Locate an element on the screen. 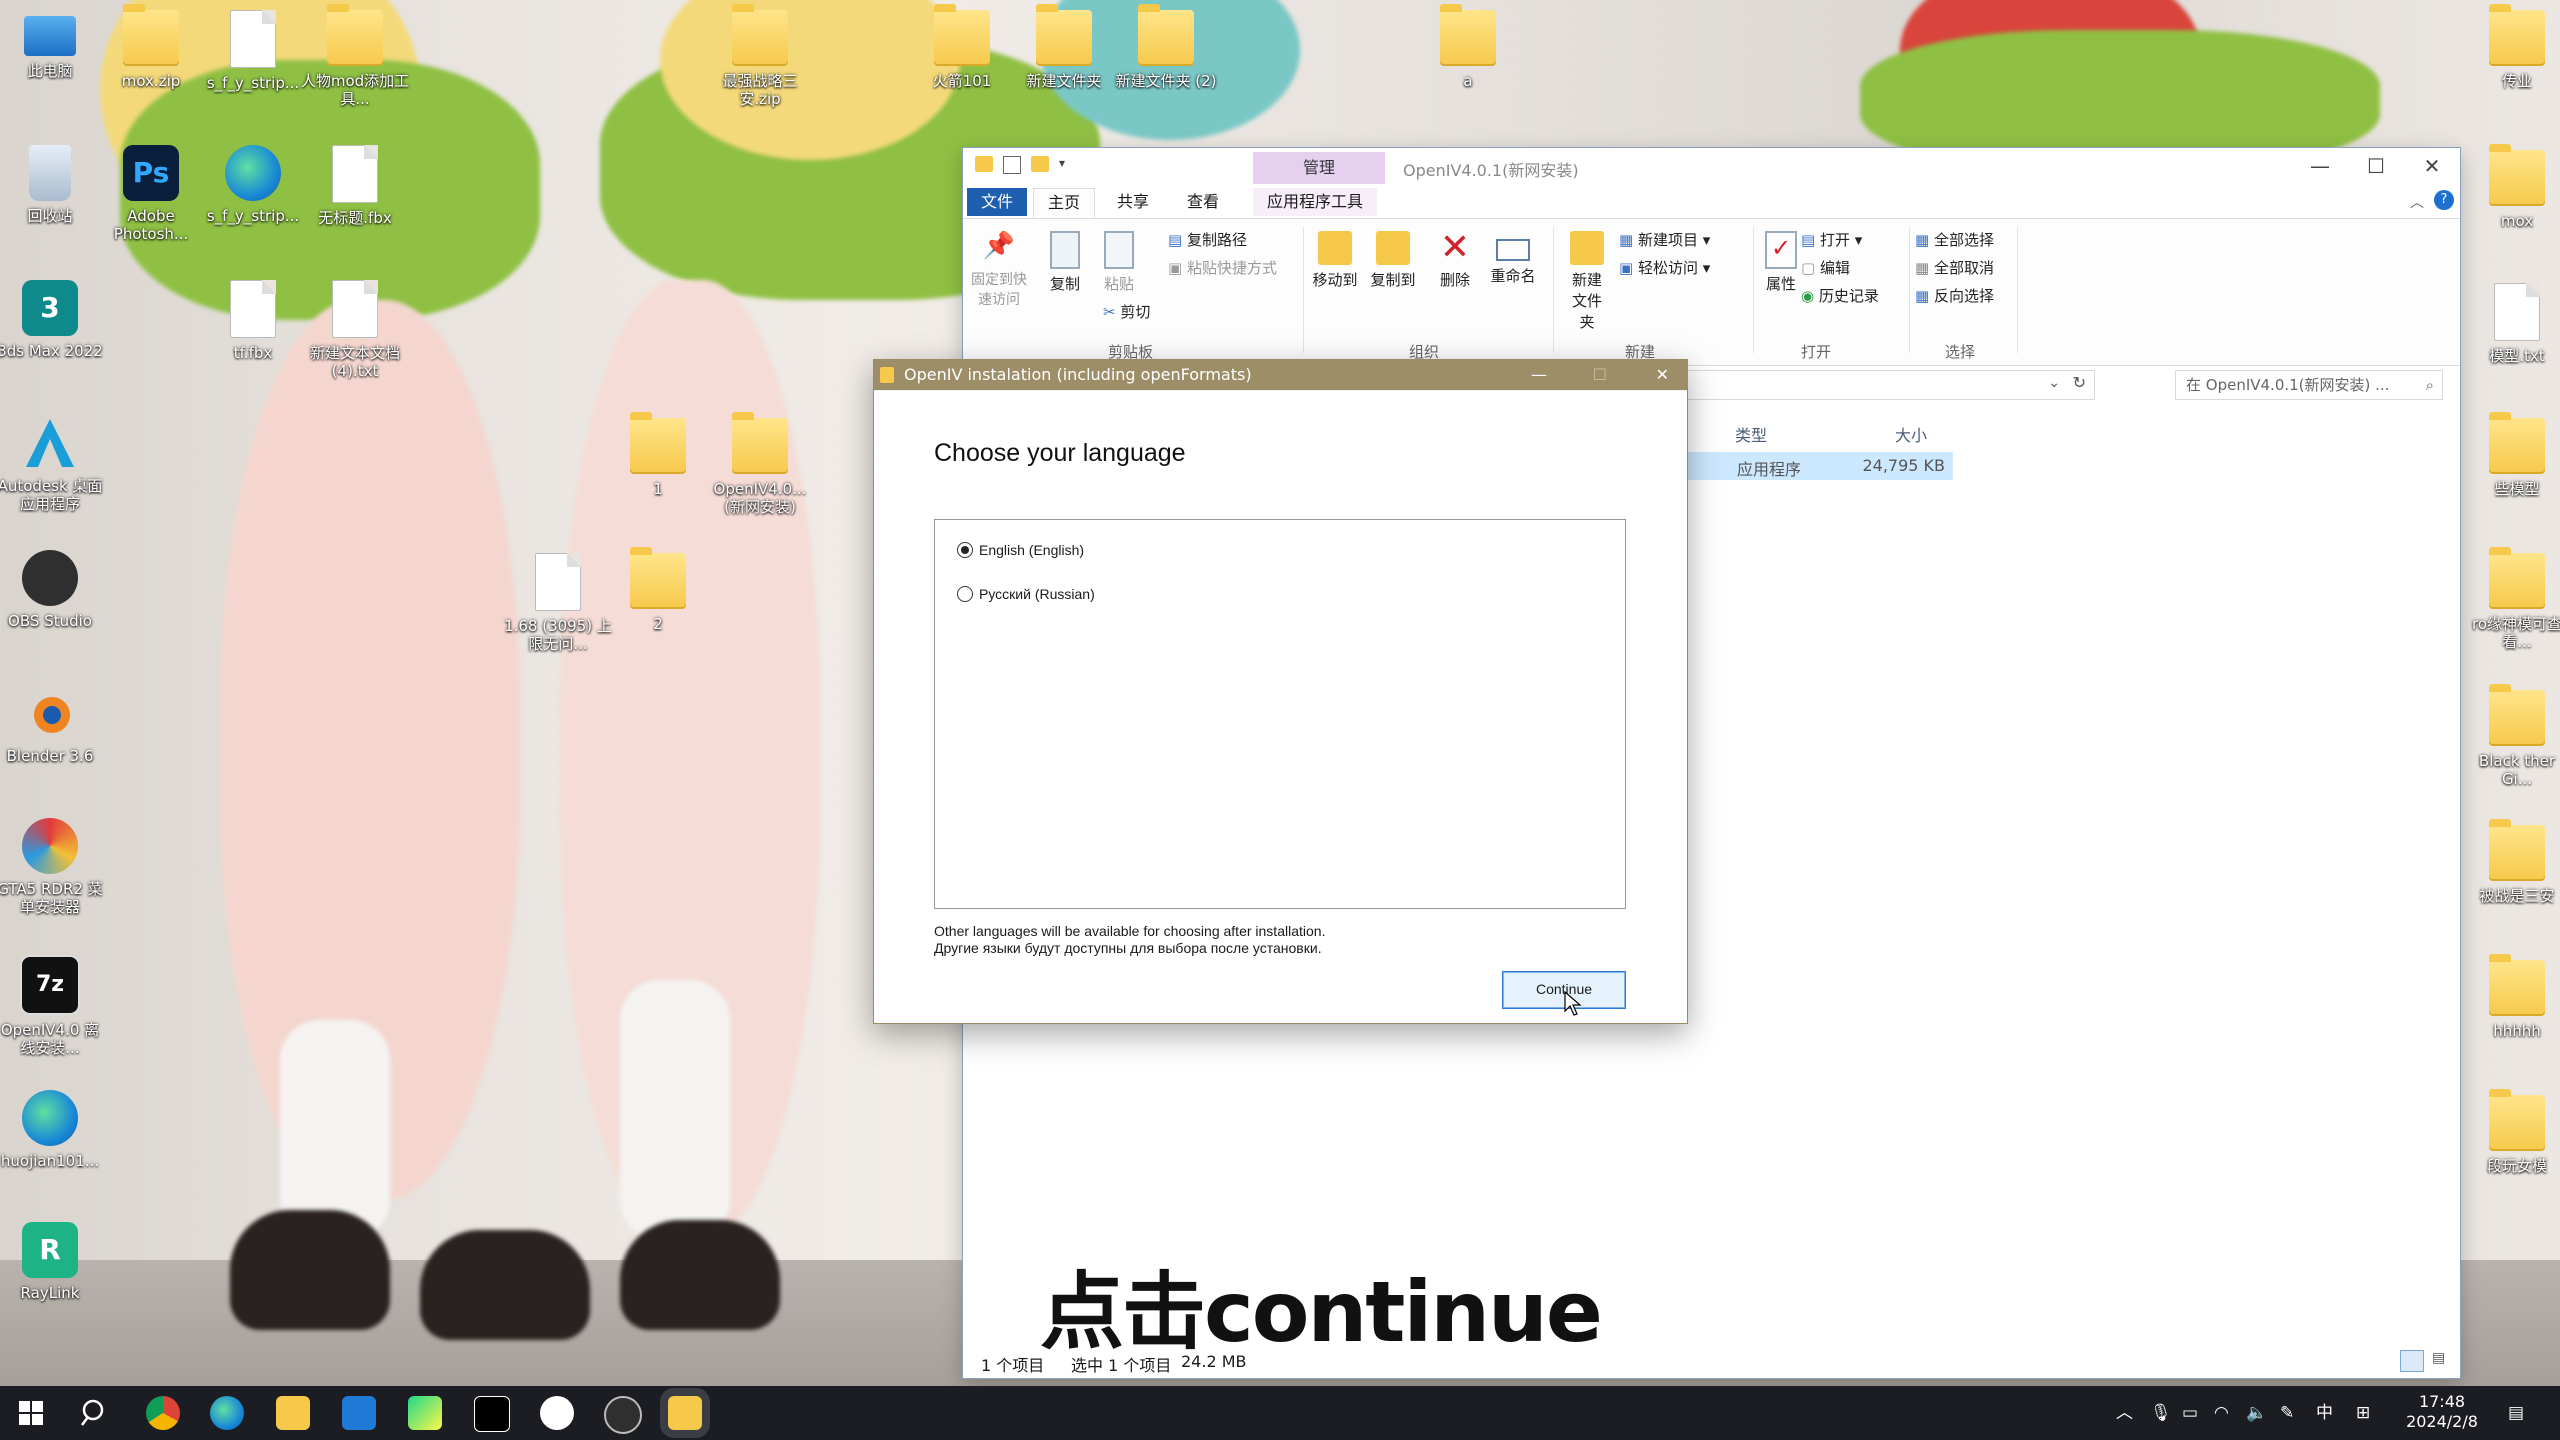 The height and width of the screenshot is (1440, 2560). paste-button: 粘贴 is located at coordinates (1119, 262).